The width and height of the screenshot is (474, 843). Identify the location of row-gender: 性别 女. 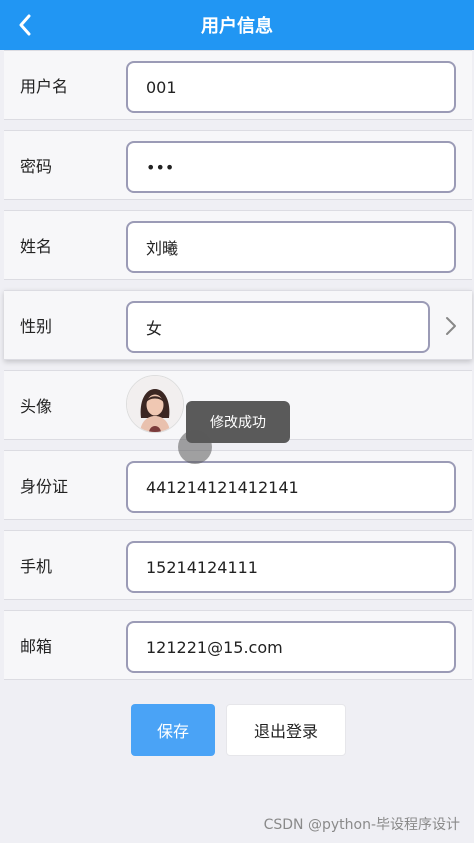
(238, 325).